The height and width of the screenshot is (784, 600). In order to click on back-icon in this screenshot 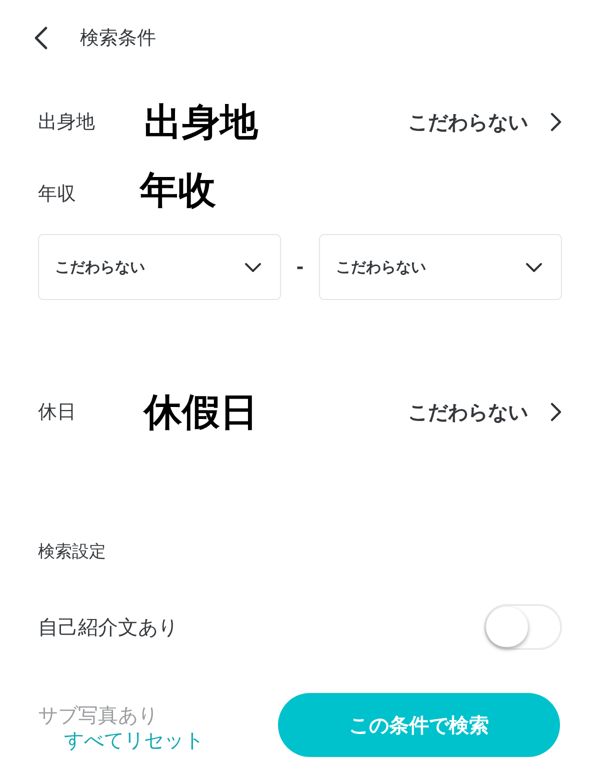, I will do `click(41, 38)`.